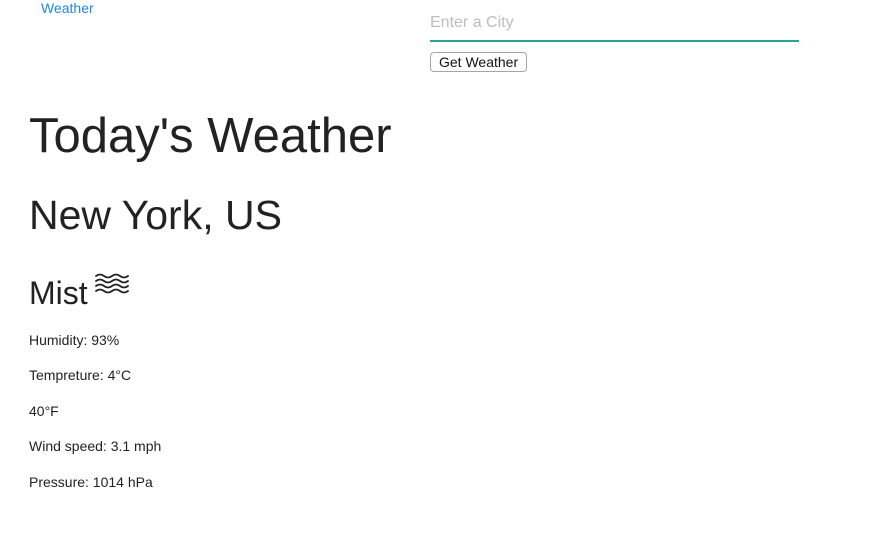 The width and height of the screenshot is (874, 534). I want to click on mist-icon, so click(111, 283).